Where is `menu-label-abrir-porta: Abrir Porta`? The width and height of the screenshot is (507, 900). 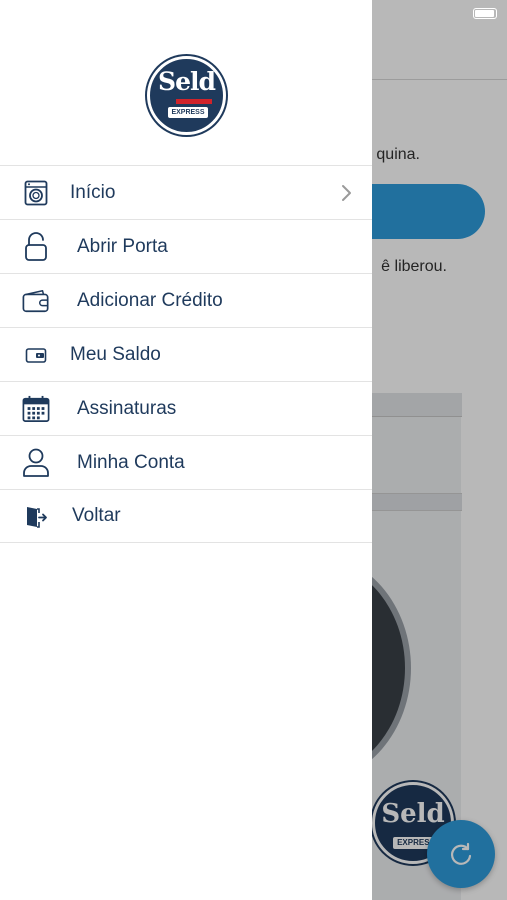
menu-label-abrir-porta: Abrir Porta is located at coordinates (122, 246).